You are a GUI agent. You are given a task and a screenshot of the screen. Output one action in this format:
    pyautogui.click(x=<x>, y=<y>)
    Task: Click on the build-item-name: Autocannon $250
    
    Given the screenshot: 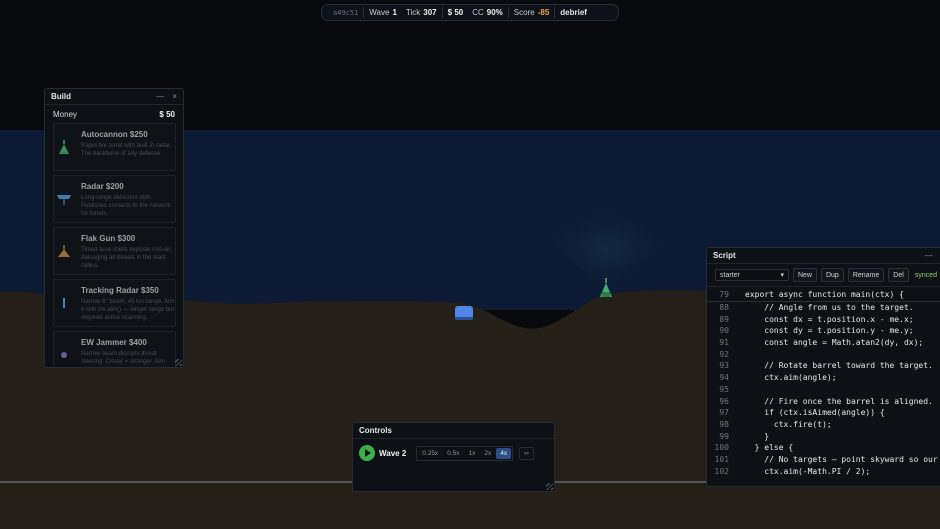 What is the action you would take?
    pyautogui.click(x=114, y=134)
    